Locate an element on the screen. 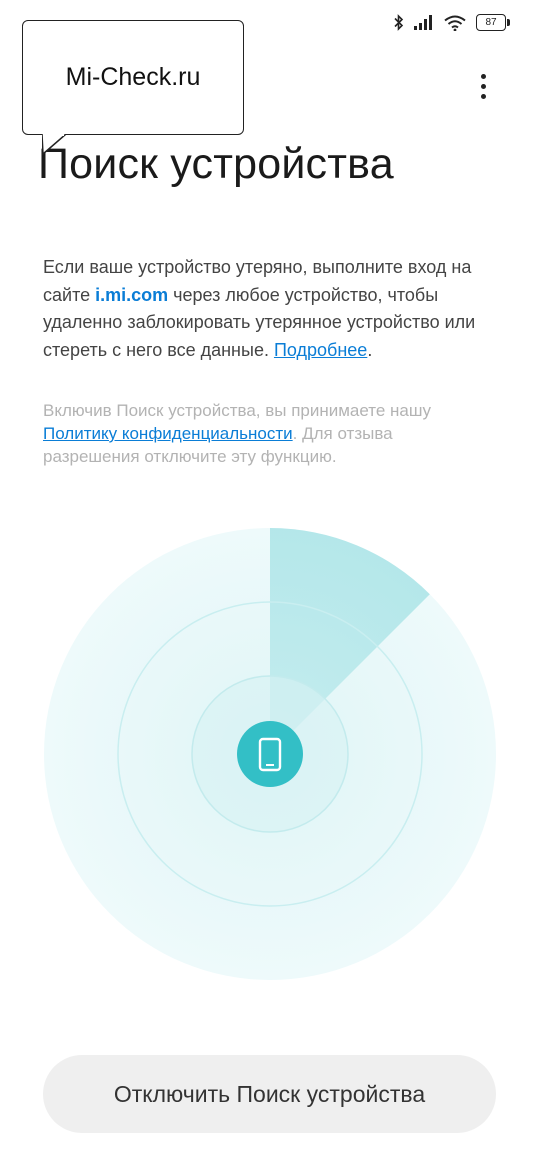  wifi-icon is located at coordinates (455, 23).